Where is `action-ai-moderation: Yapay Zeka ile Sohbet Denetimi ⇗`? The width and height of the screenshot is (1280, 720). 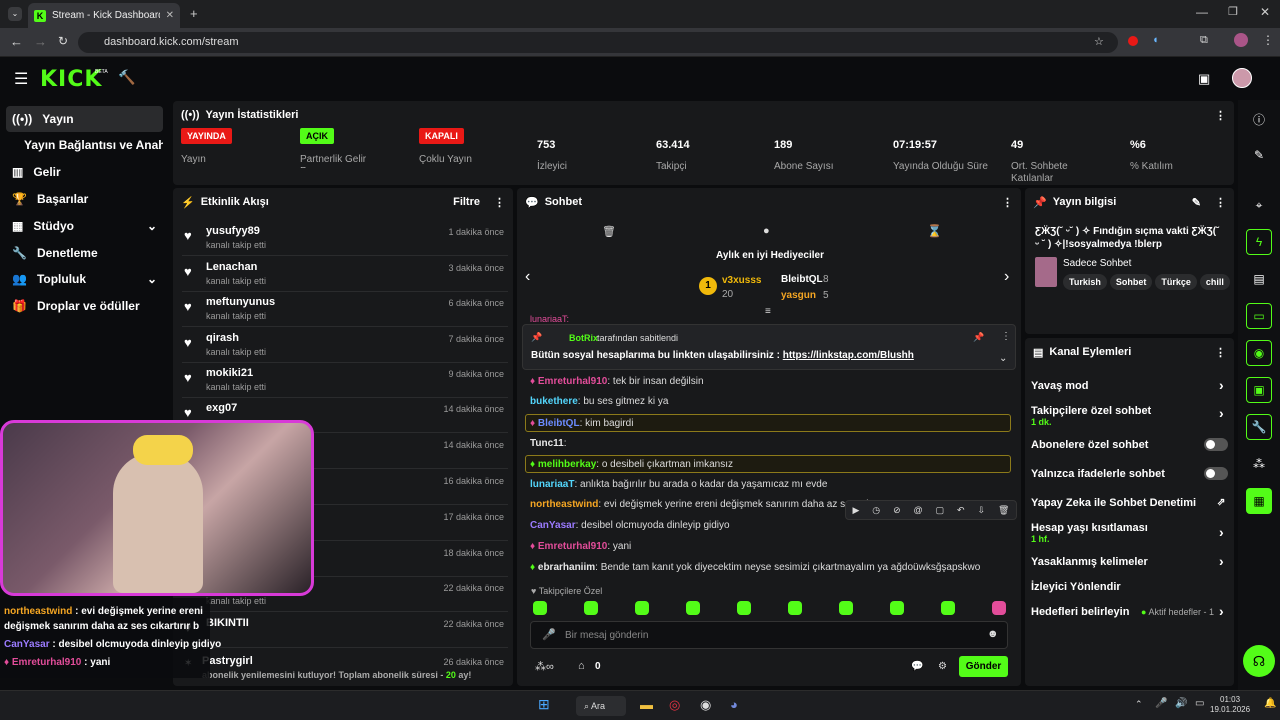
action-ai-moderation: Yapay Zeka ile Sohbet Denetimi ⇗ is located at coordinates (1131, 507).